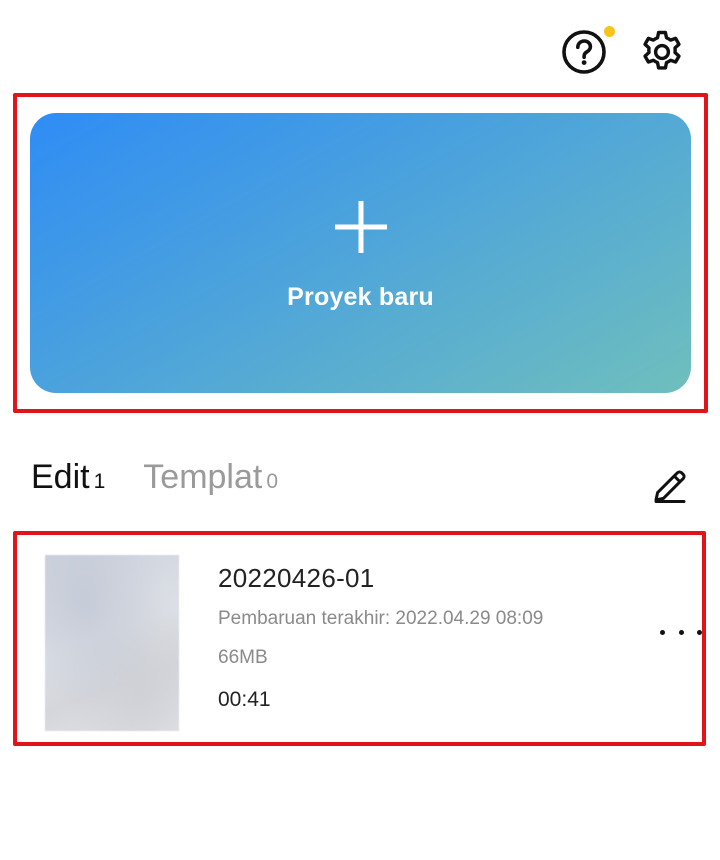 This screenshot has height=860, width=720. Describe the element at coordinates (296, 578) in the screenshot. I see `project-name: 20220426-01` at that location.